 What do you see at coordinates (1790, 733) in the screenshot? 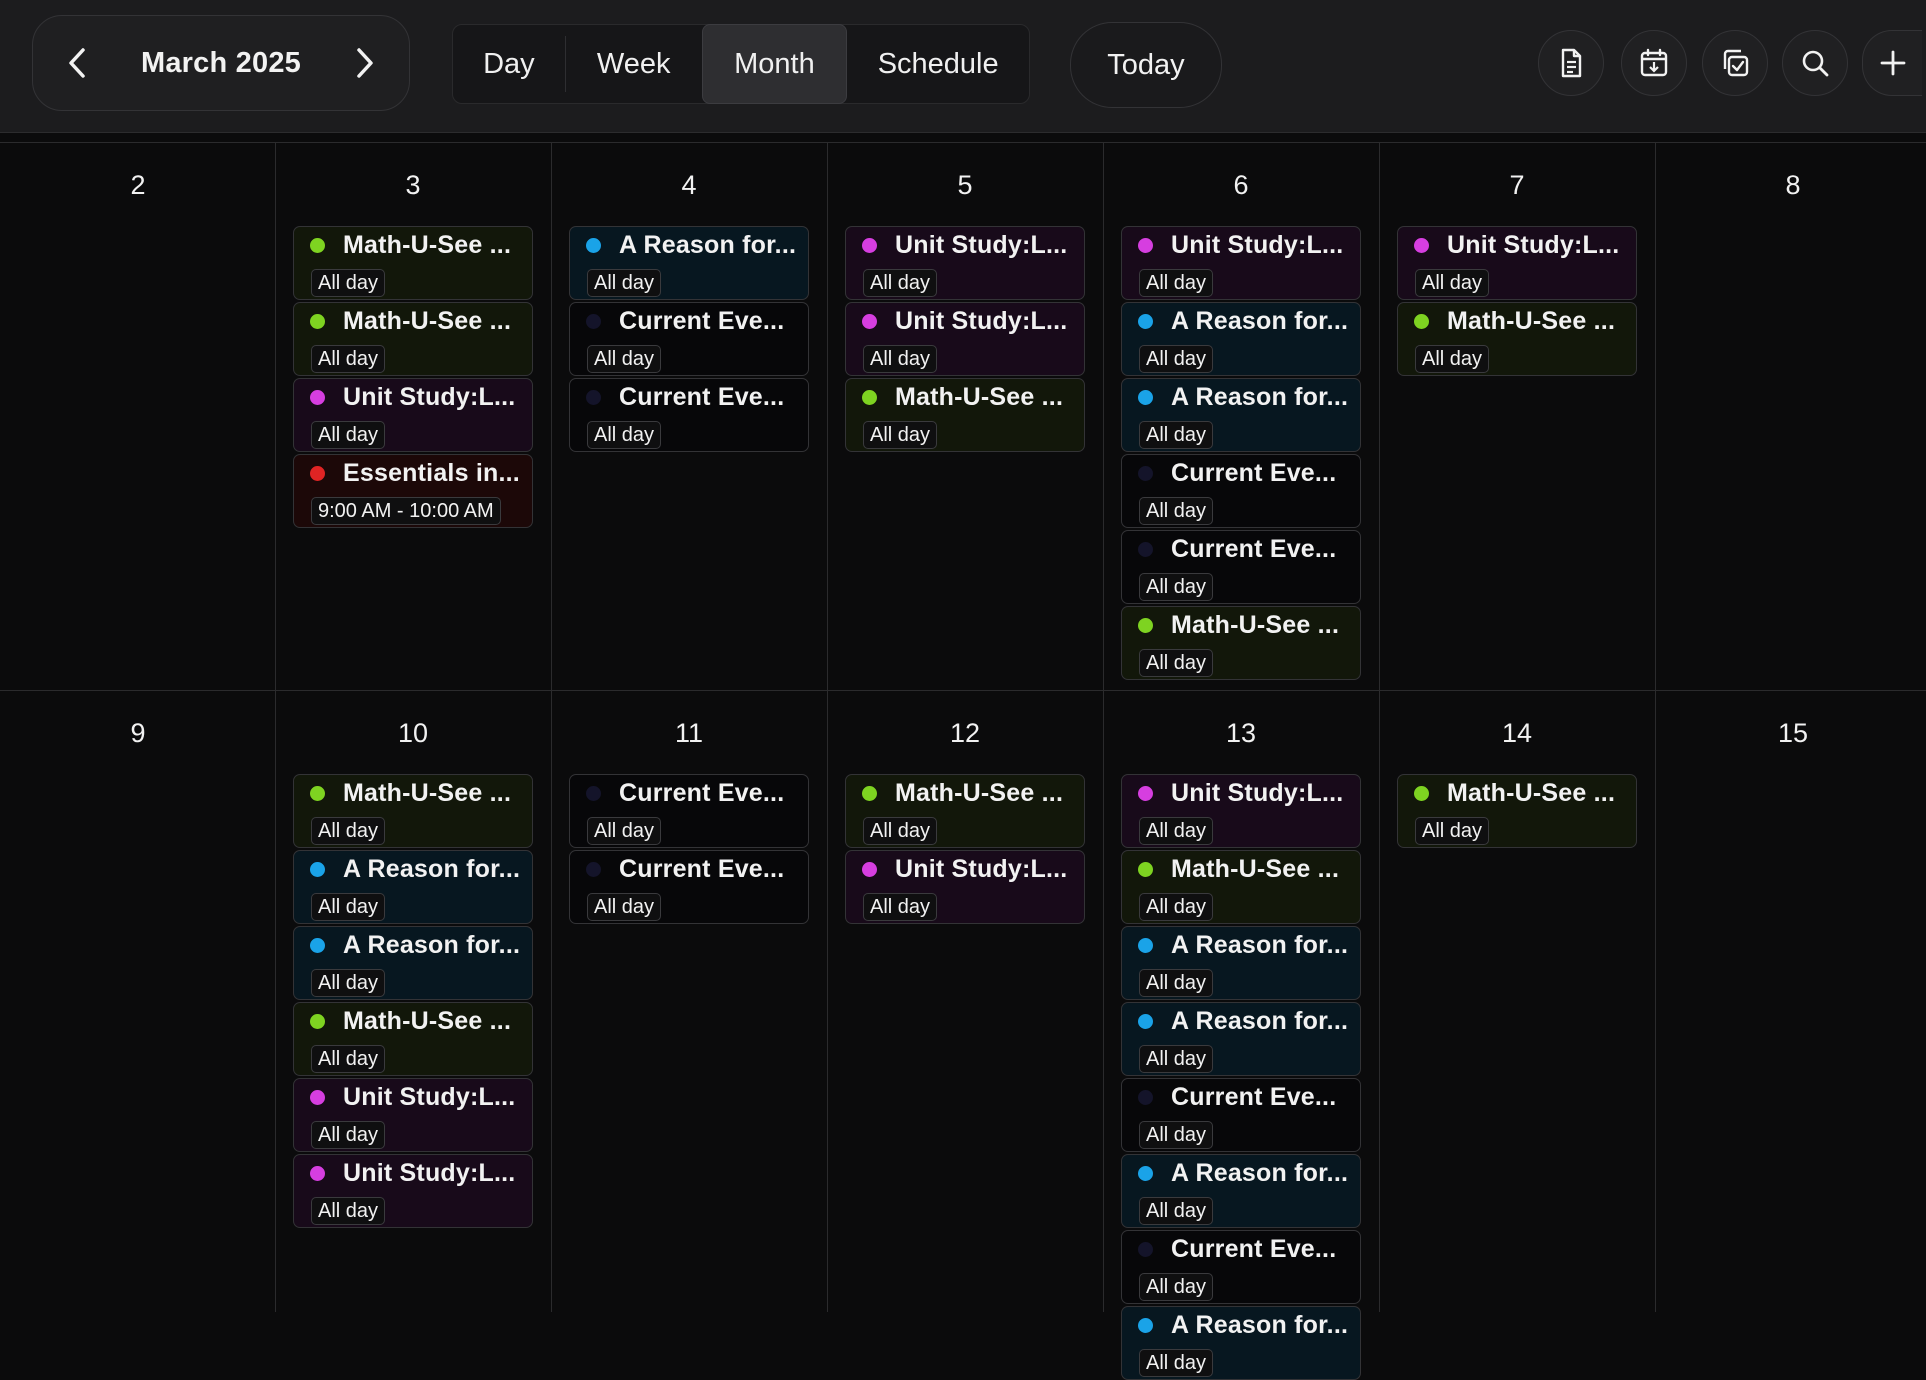
I see `day-number: 15` at bounding box center [1790, 733].